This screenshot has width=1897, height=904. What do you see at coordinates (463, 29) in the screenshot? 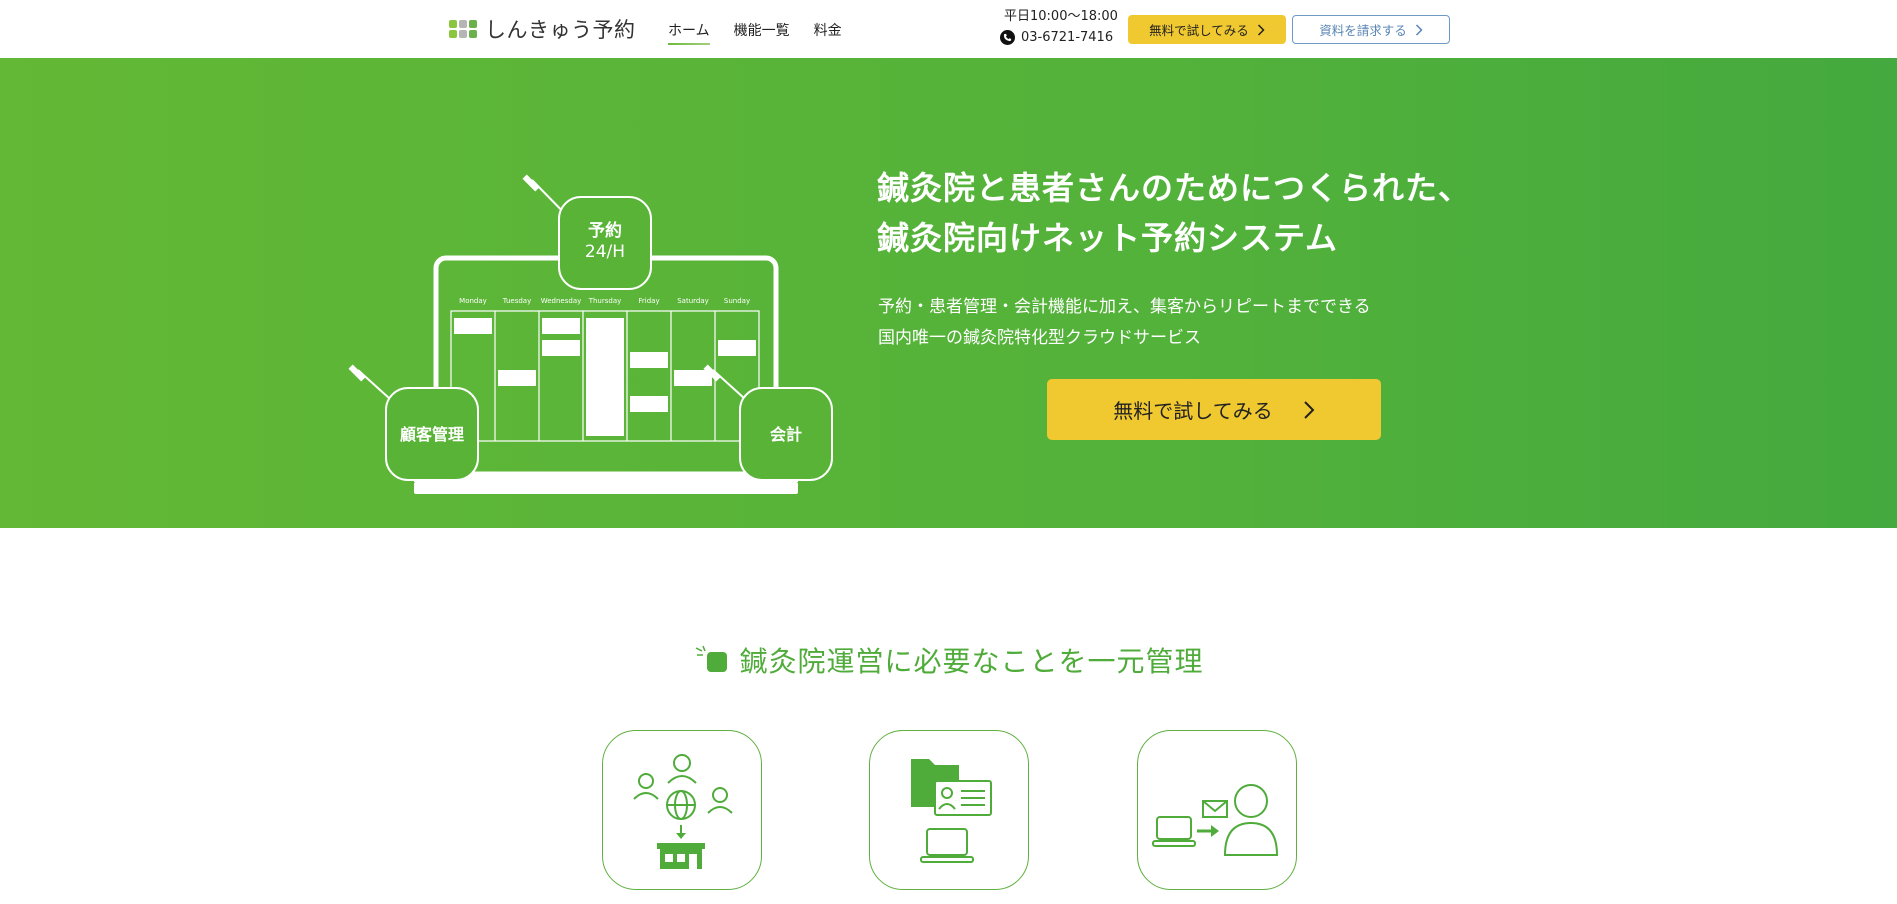
I see `logo-mark-icon` at bounding box center [463, 29].